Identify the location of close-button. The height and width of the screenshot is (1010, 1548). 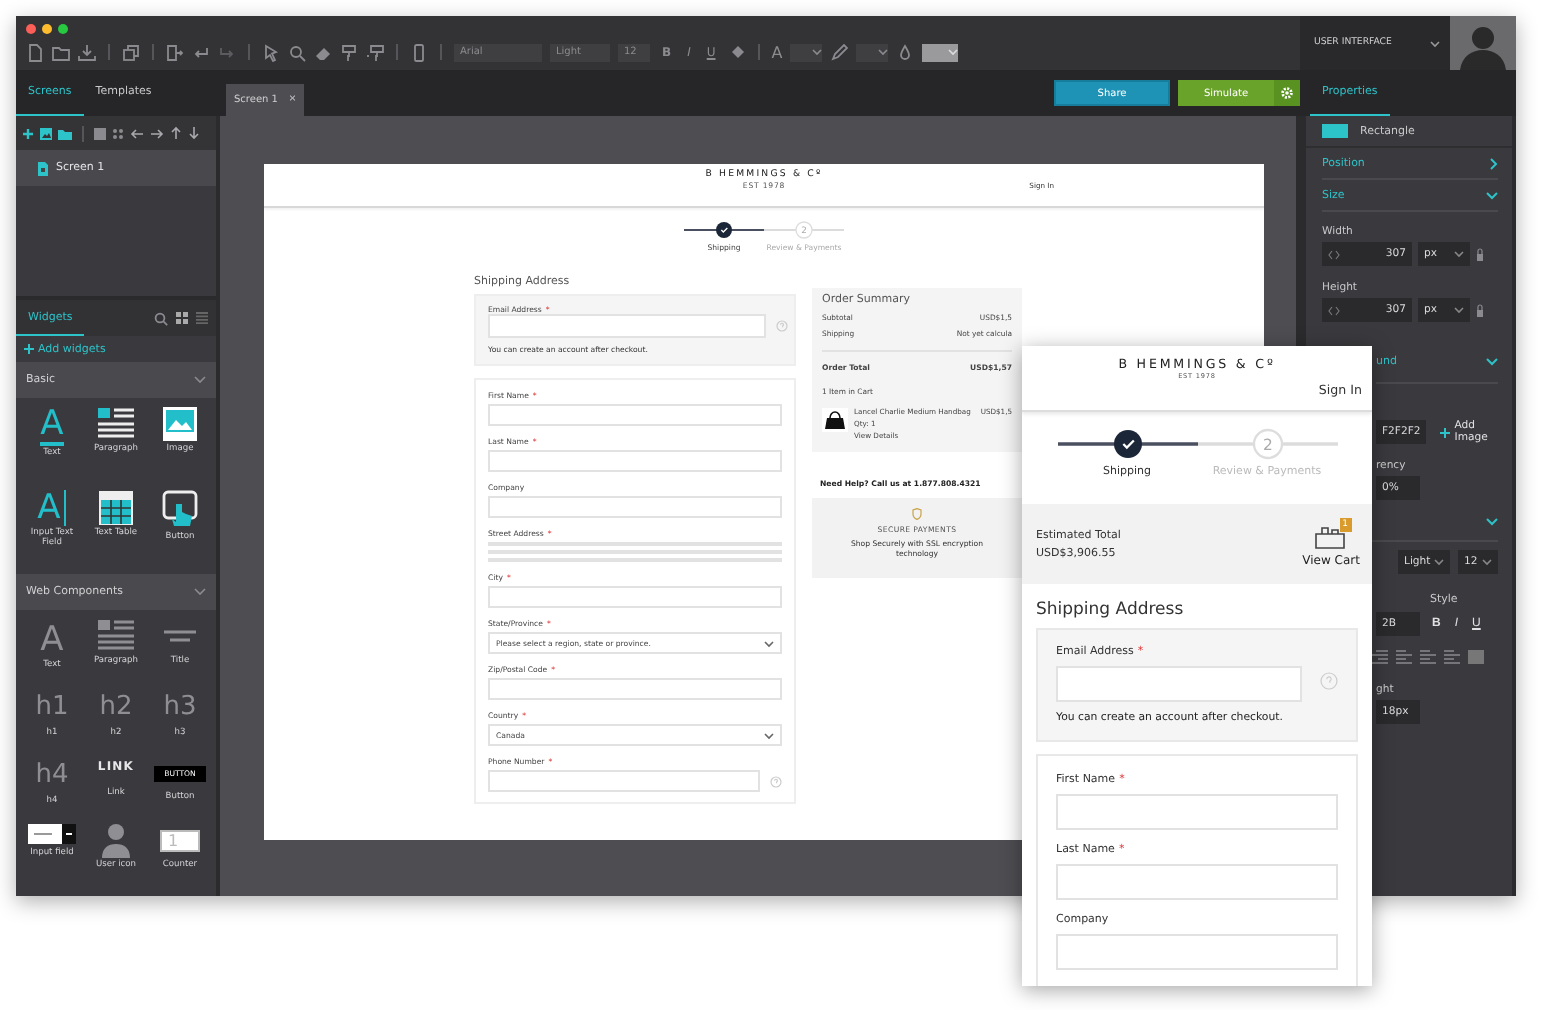
(31, 29).